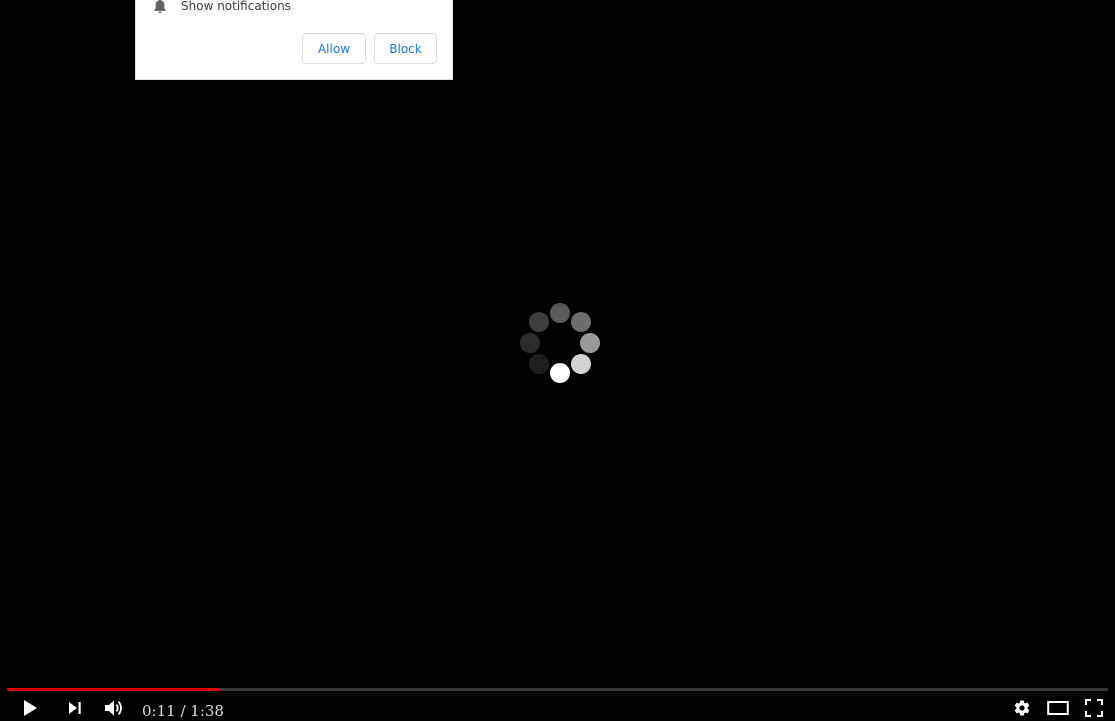 The image size is (1115, 721). Describe the element at coordinates (405, 48) in the screenshot. I see `block-button: Block` at that location.